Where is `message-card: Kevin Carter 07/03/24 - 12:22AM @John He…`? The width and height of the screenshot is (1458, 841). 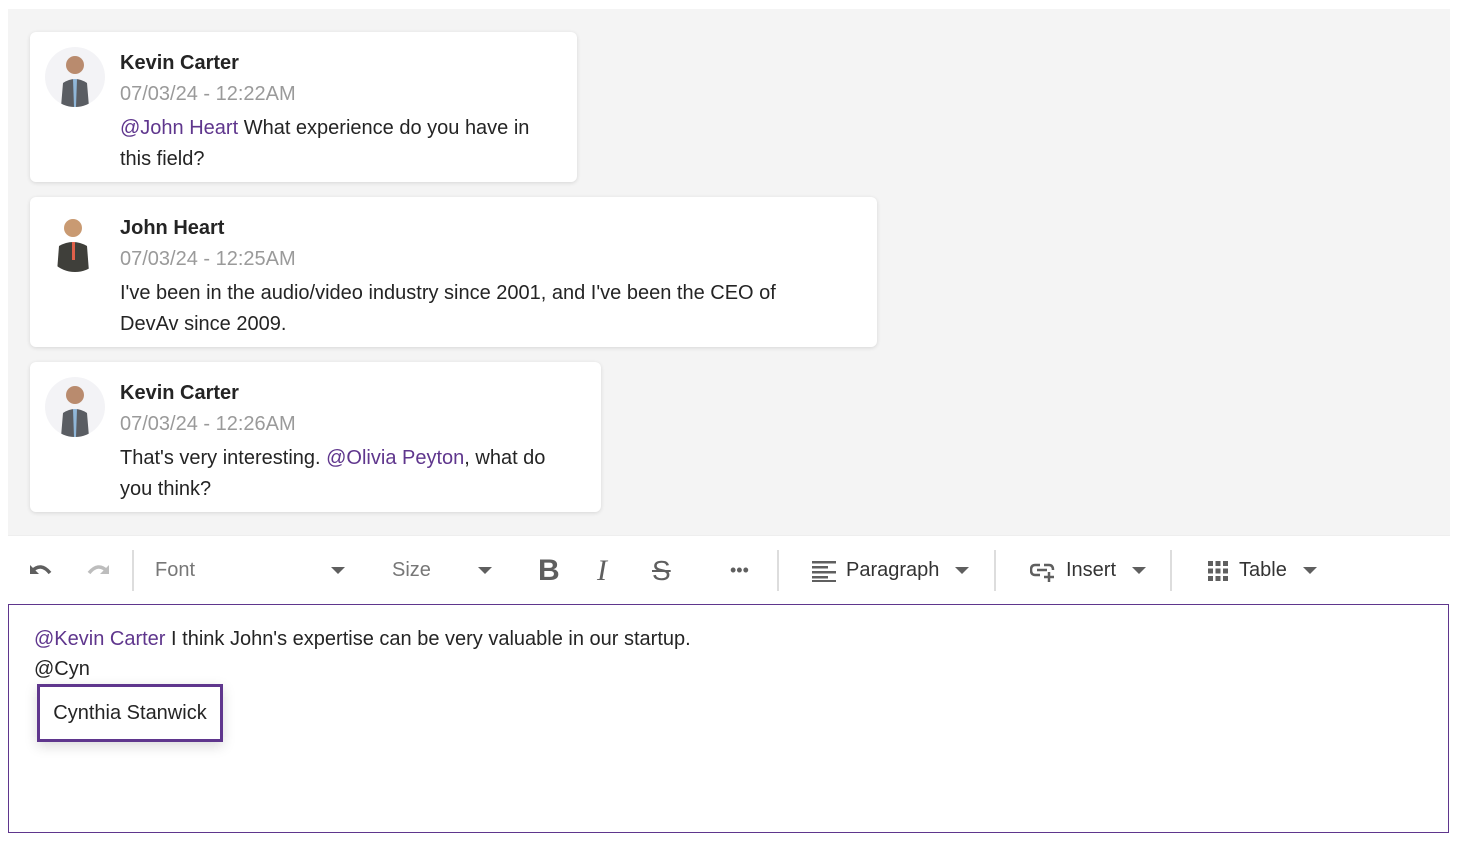 message-card: Kevin Carter 07/03/24 - 12:22AM @John He… is located at coordinates (303, 107).